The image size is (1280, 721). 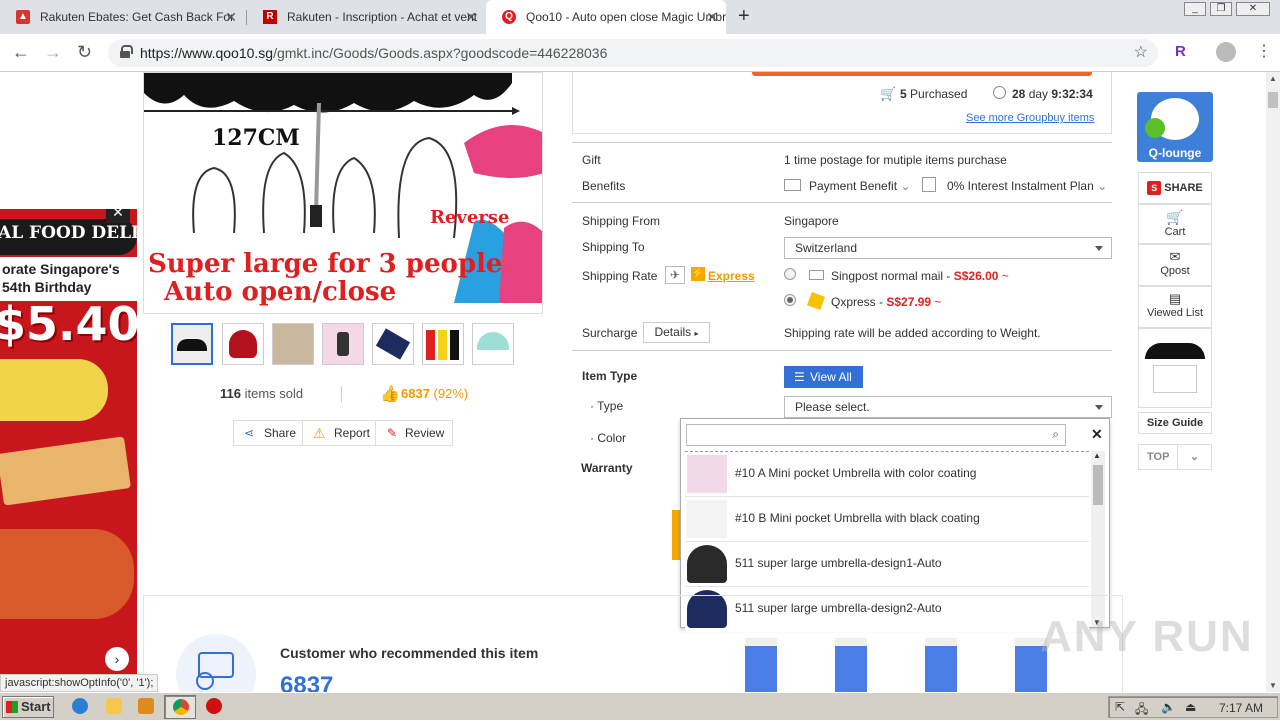 What do you see at coordinates (888, 93) in the screenshot?
I see `cart-icon: 🛒` at bounding box center [888, 93].